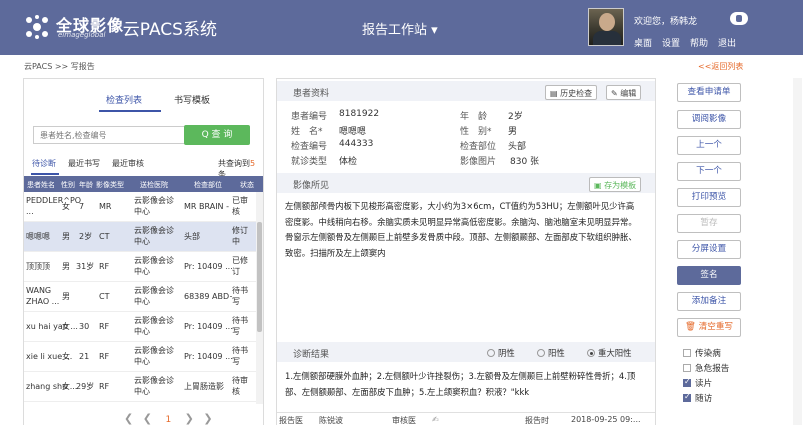 This screenshot has width=803, height=425. Describe the element at coordinates (192, 99) in the screenshot. I see `tab-templates: 书写模板` at that location.